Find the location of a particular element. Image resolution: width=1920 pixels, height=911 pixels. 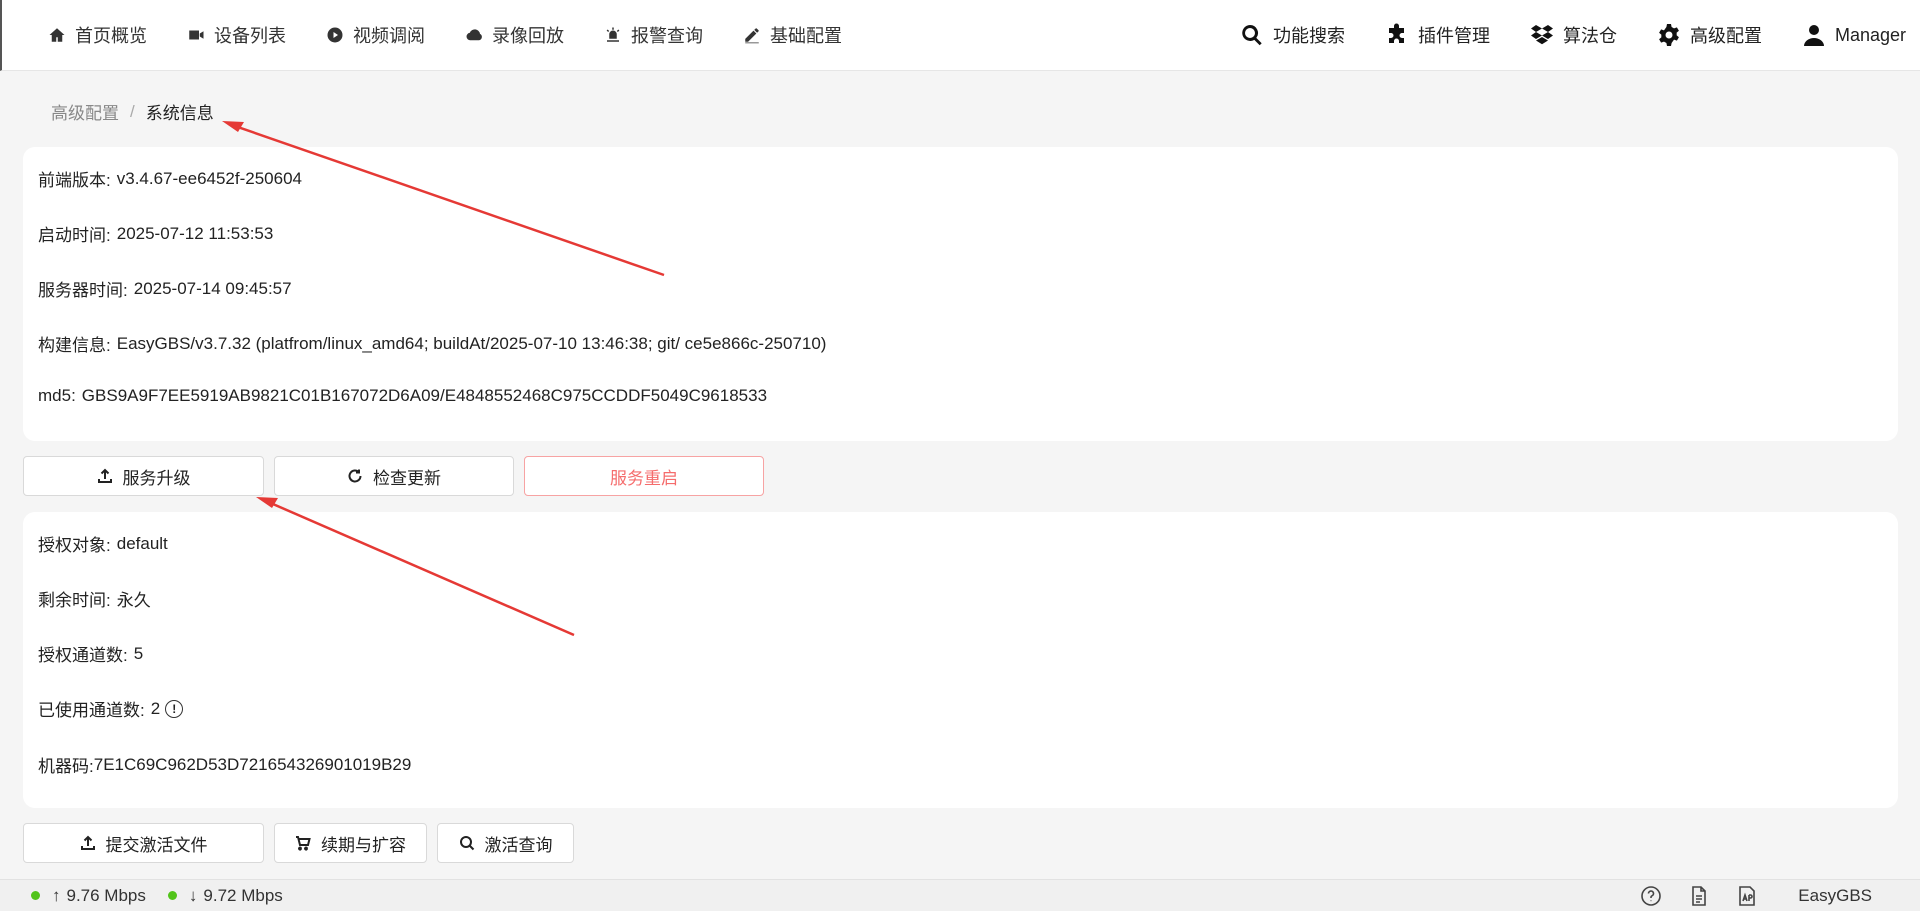

document-icon is located at coordinates (1699, 896).